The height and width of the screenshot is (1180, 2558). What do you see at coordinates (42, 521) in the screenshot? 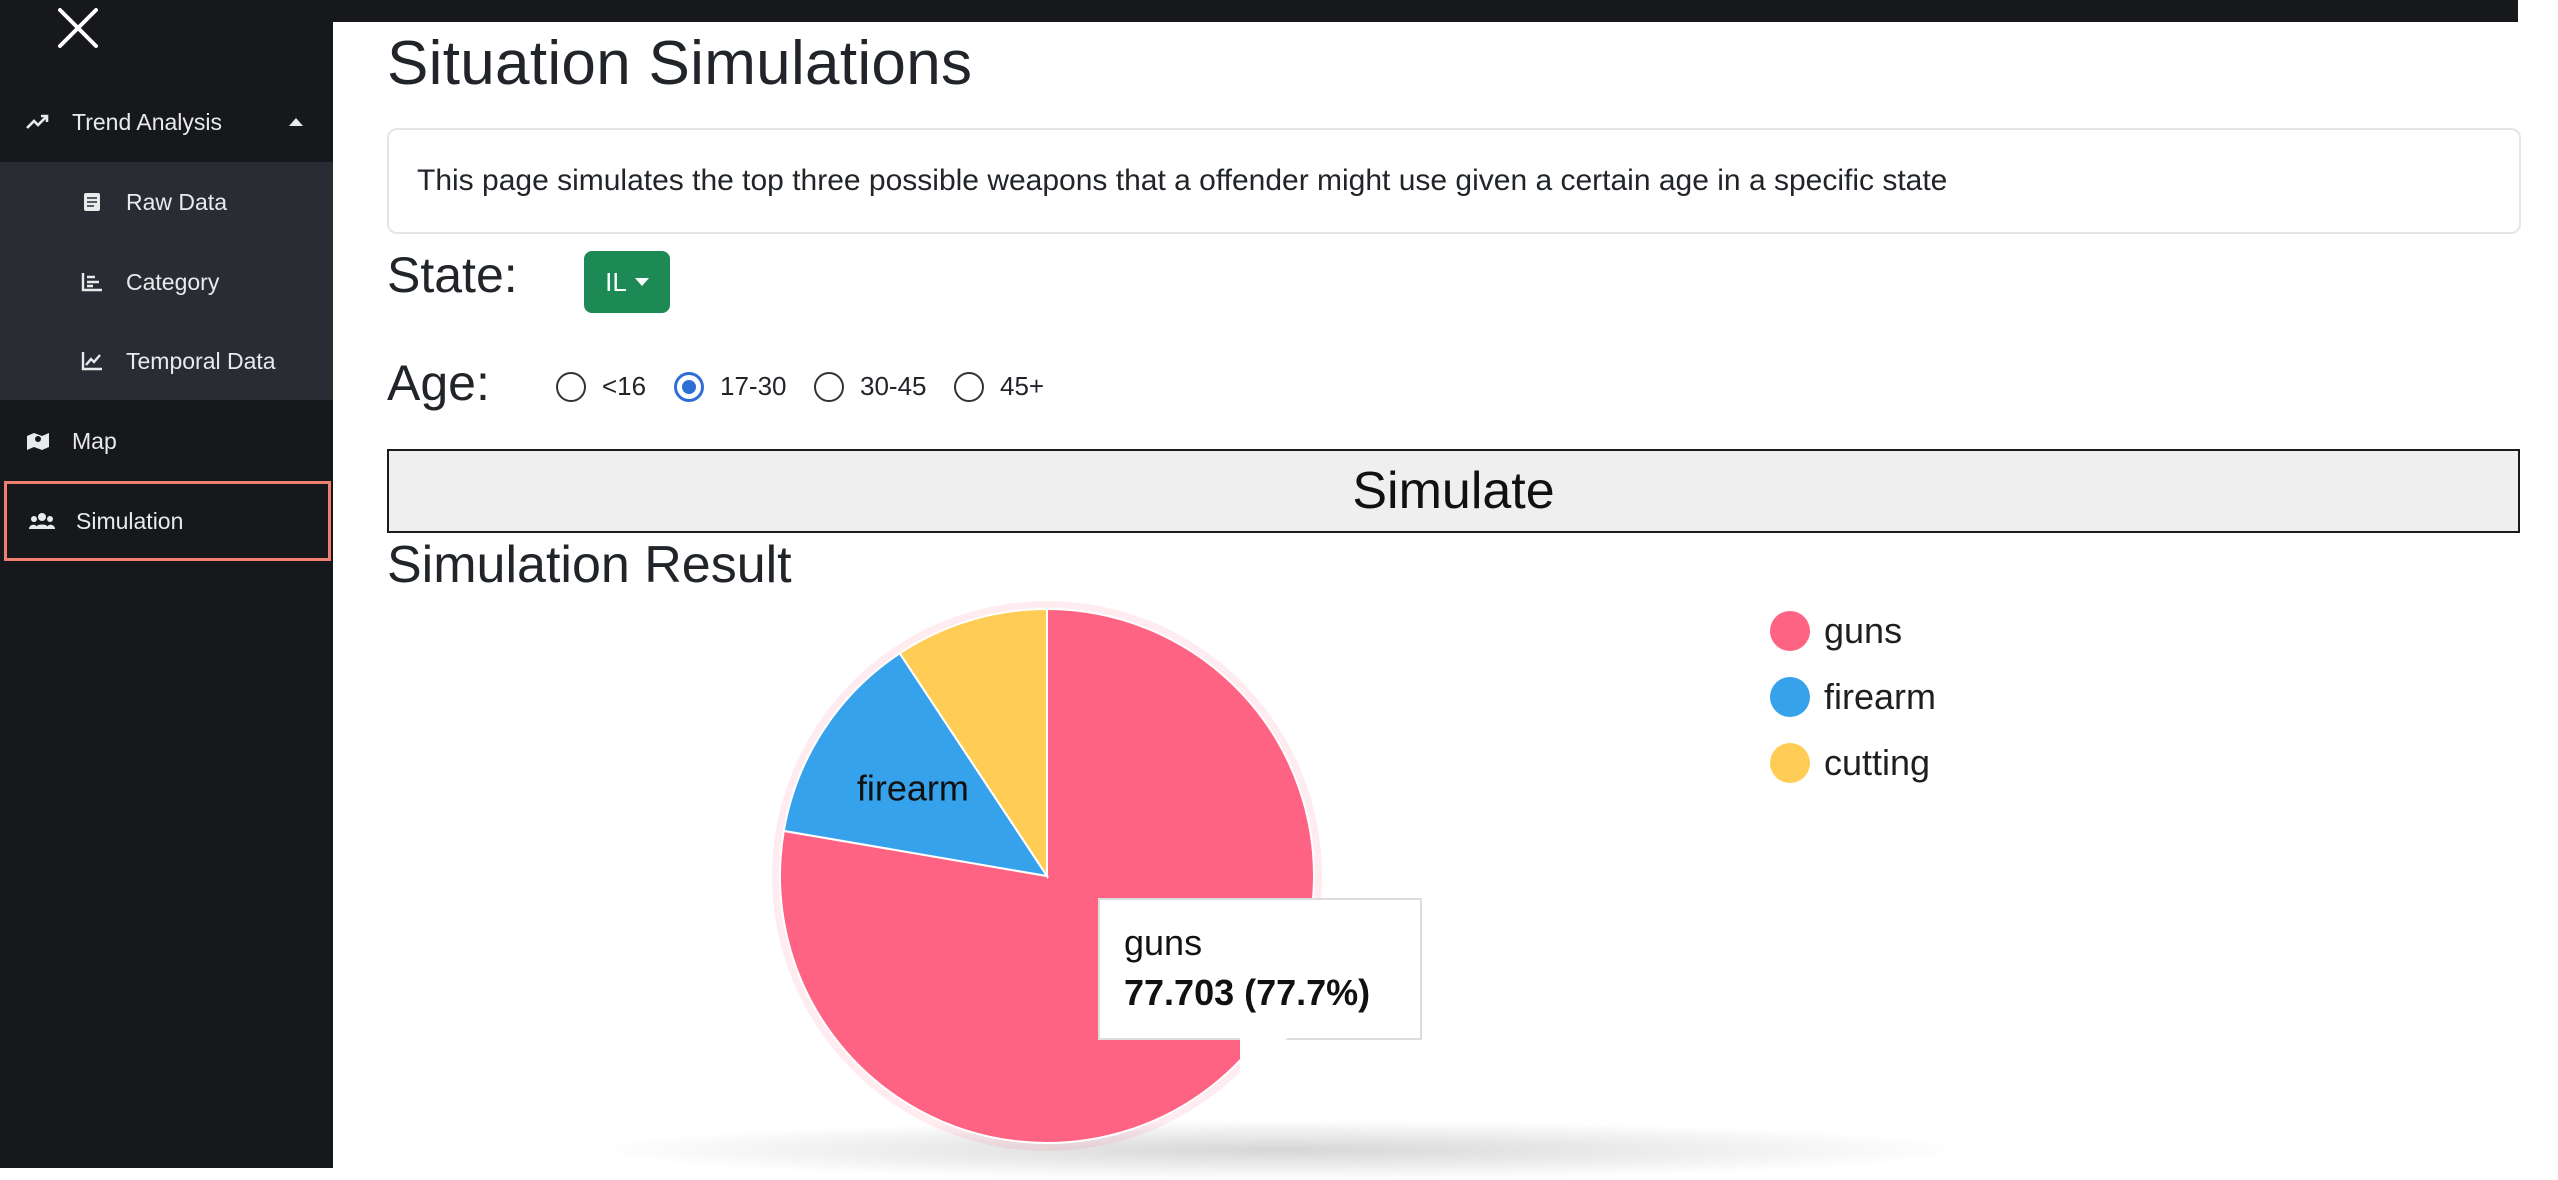
I see `users-icon` at bounding box center [42, 521].